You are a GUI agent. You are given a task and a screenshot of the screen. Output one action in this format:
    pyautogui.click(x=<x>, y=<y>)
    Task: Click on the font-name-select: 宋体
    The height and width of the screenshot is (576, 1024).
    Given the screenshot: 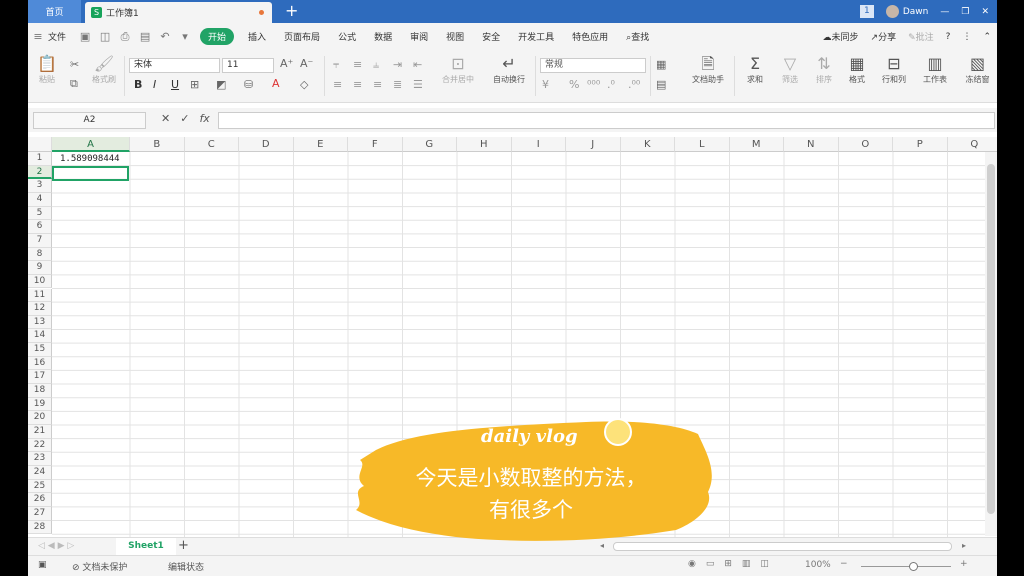 What is the action you would take?
    pyautogui.click(x=174, y=65)
    